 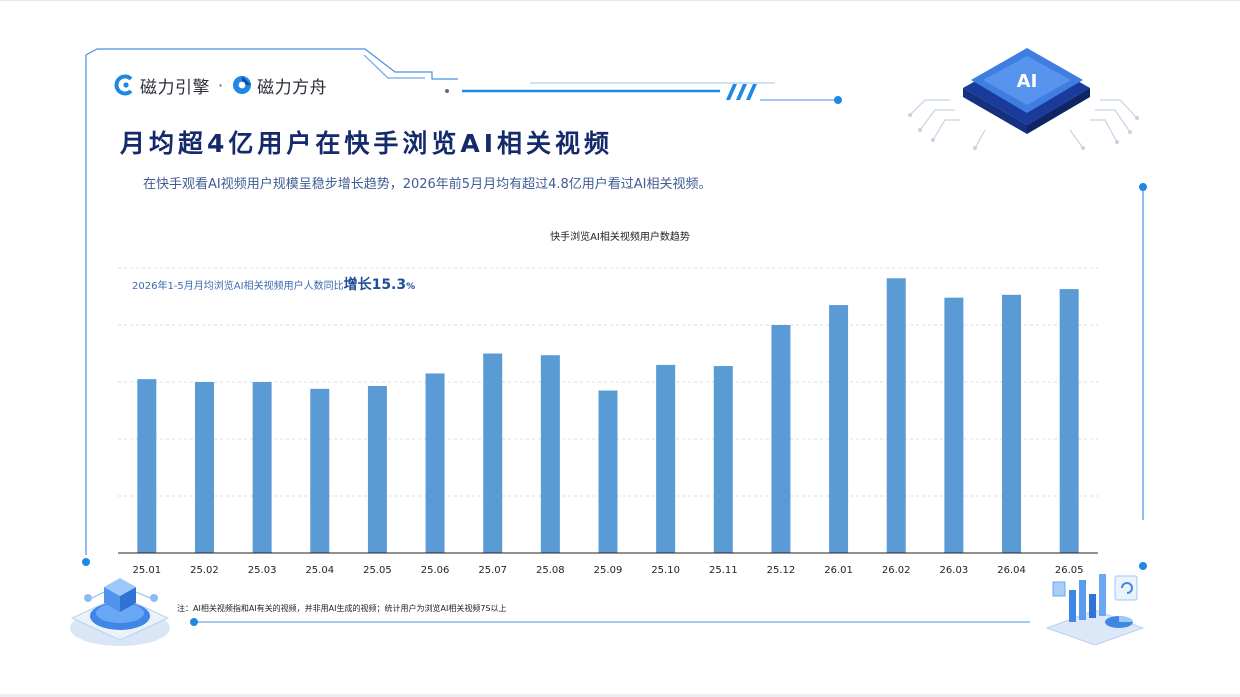 I want to click on x-tick-label: 25.05, so click(x=377, y=570).